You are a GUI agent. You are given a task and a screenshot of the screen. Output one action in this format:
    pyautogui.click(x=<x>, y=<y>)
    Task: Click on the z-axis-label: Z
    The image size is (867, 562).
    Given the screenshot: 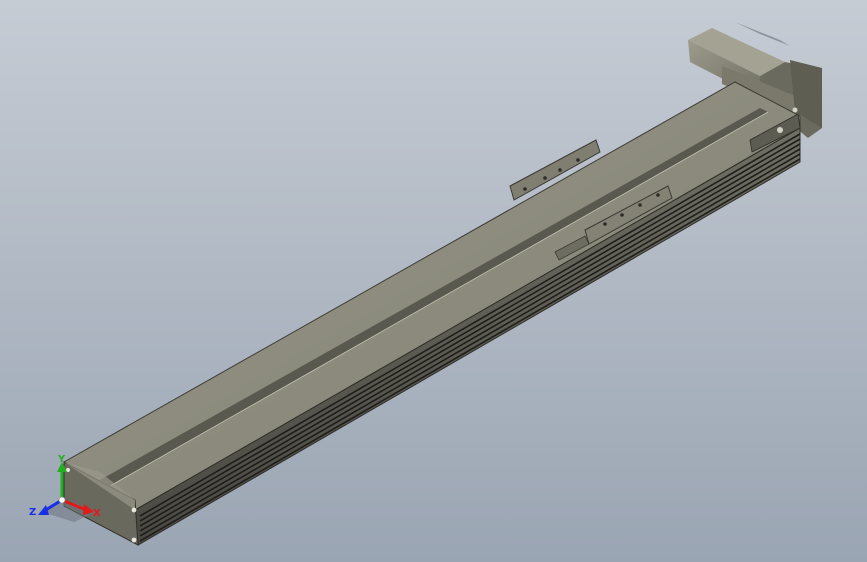 What is the action you would take?
    pyautogui.click(x=32, y=512)
    